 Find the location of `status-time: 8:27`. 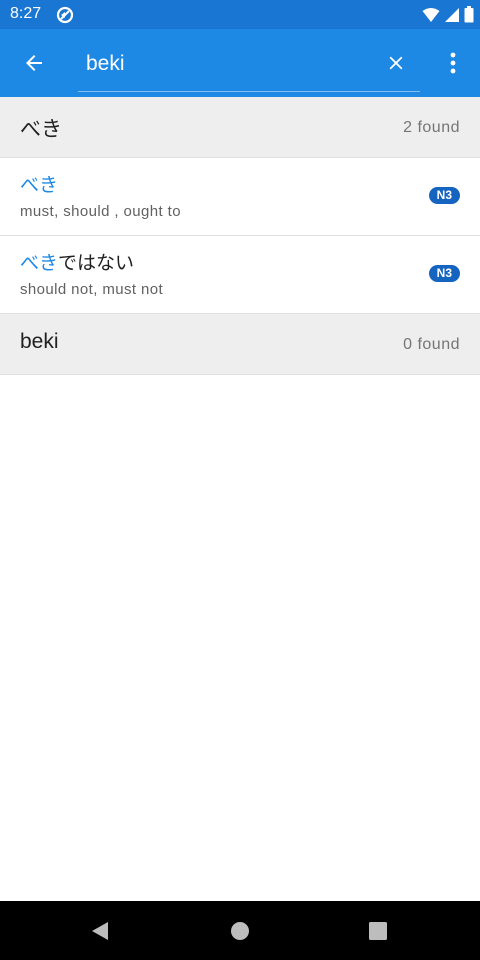

status-time: 8:27 is located at coordinates (26, 13).